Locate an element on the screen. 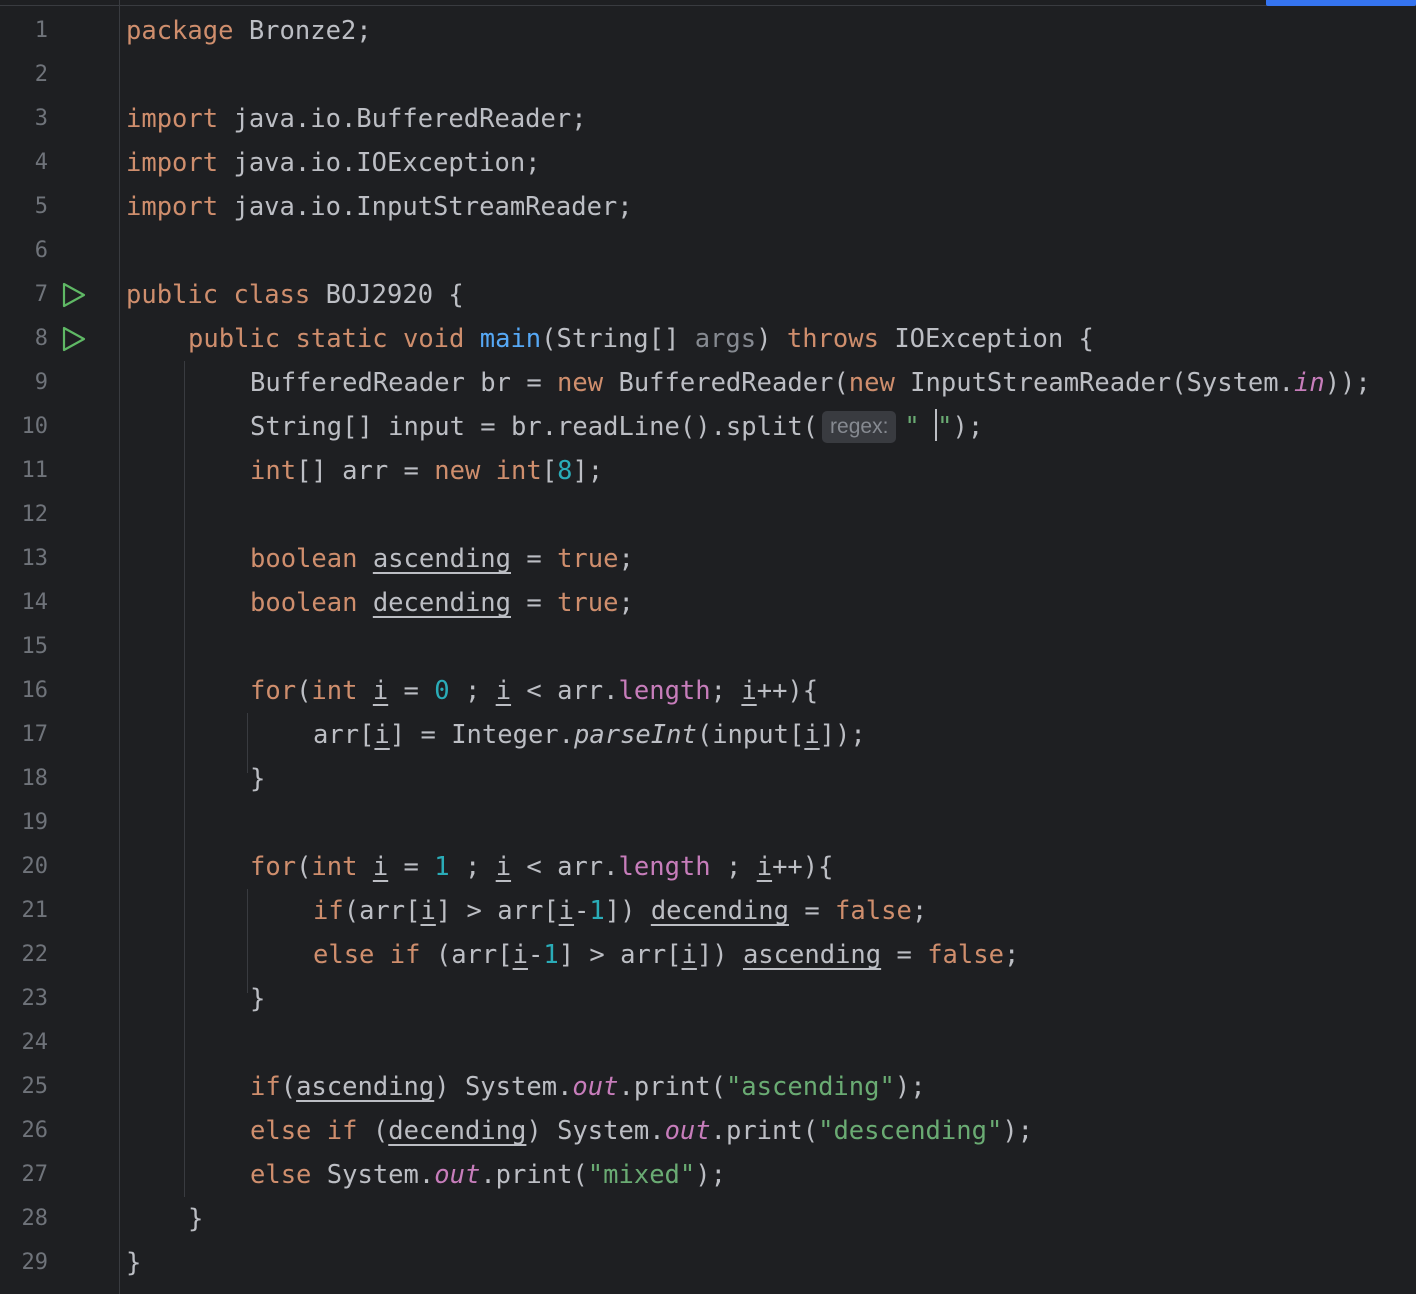  keyword: new is located at coordinates (871, 383).